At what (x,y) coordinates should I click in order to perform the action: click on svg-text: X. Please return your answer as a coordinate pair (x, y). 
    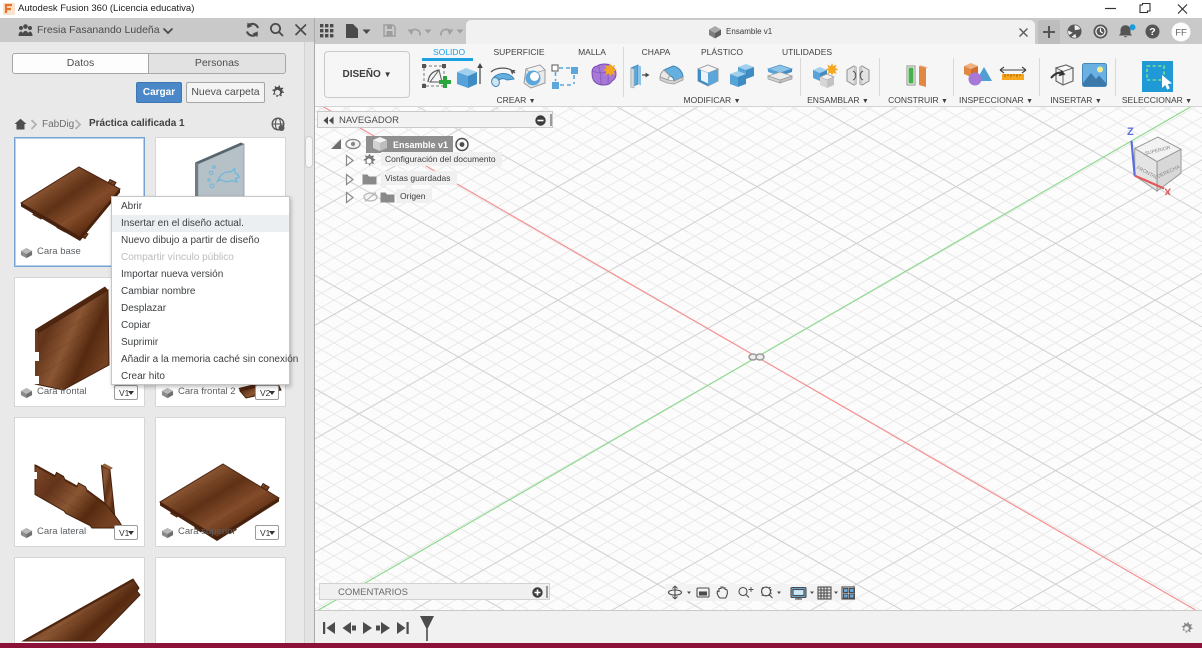
    Looking at the image, I should click on (1168, 191).